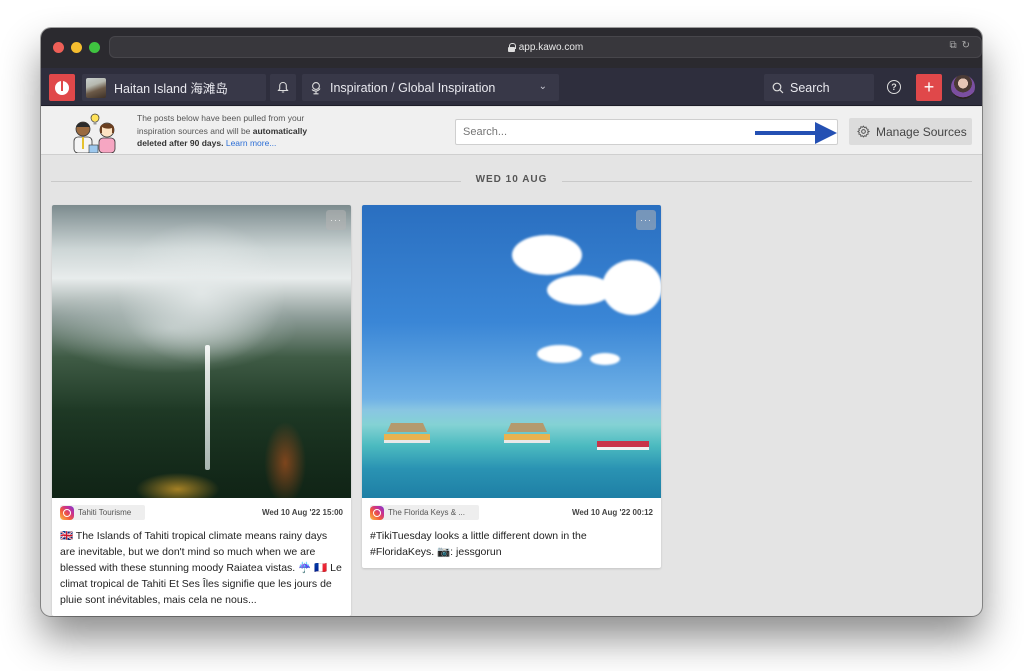  I want to click on minimize-window-button, so click(76, 47).